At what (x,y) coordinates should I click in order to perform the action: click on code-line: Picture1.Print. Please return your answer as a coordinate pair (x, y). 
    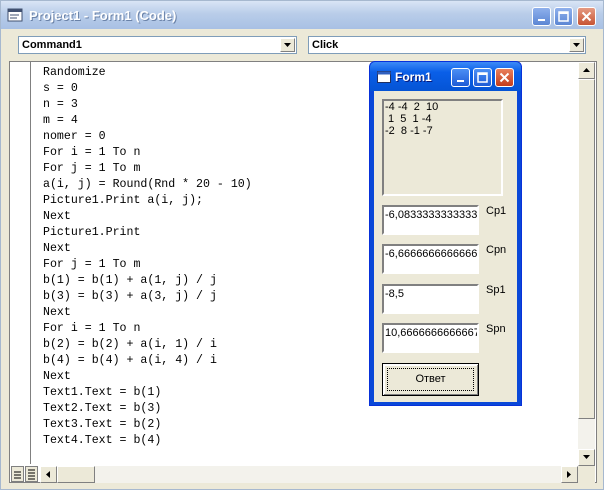
    Looking at the image, I should click on (147, 233).